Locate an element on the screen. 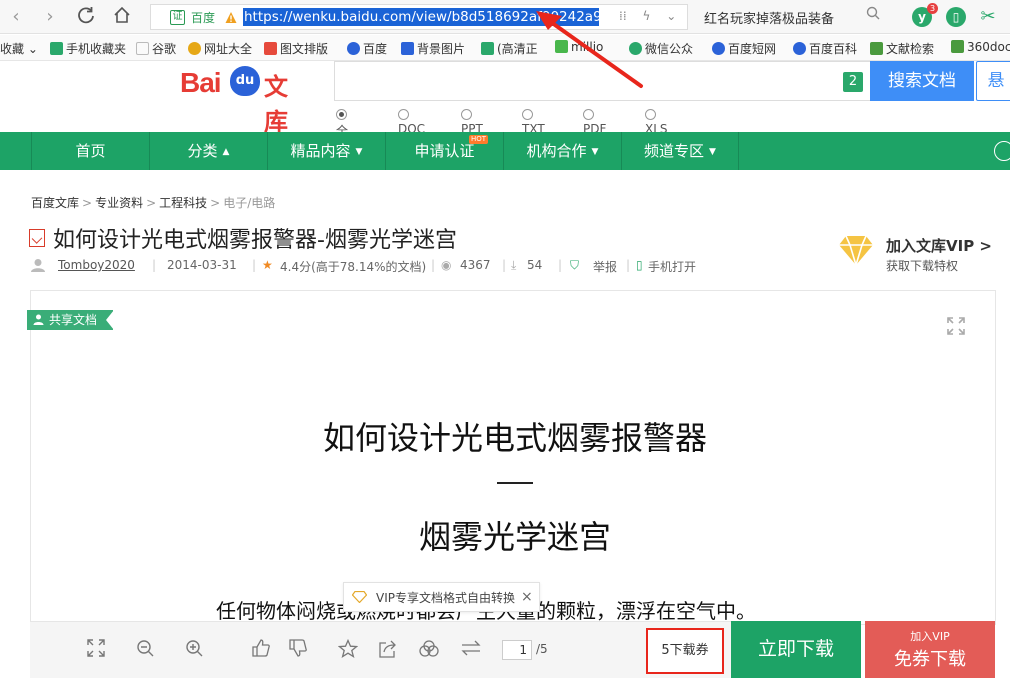 The width and height of the screenshot is (1010, 678). bookmark-item: (高清正 is located at coordinates (509, 48).